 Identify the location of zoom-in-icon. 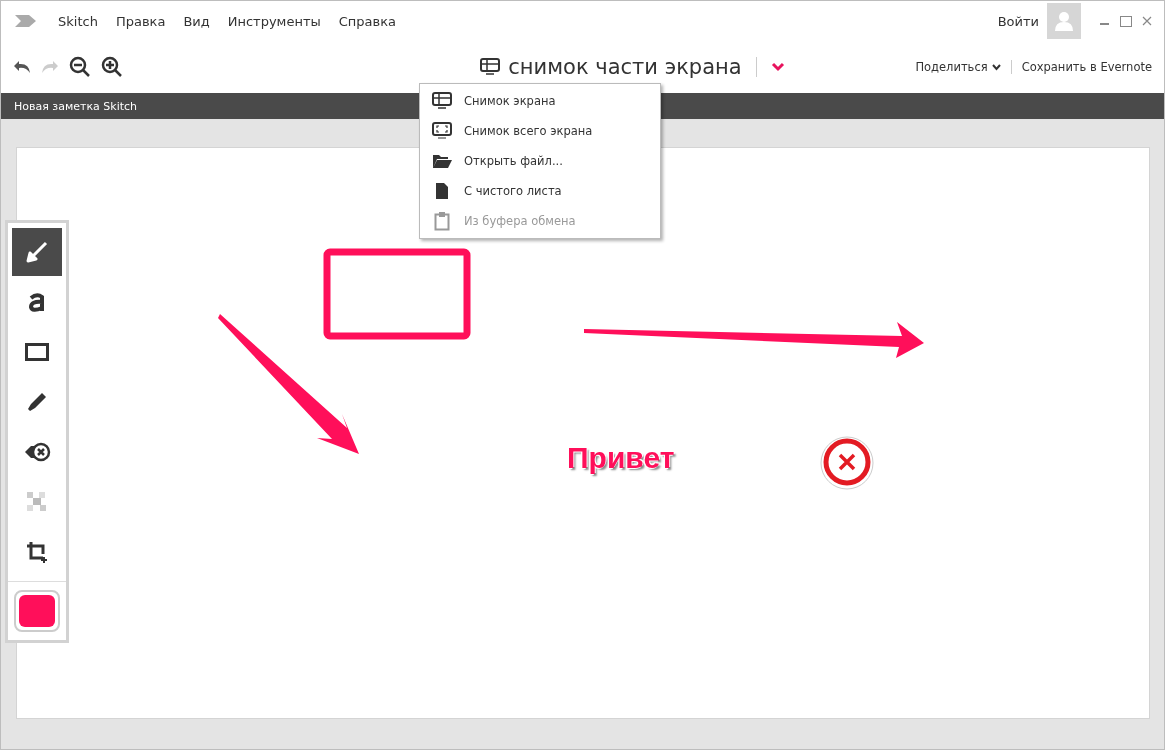
(112, 67).